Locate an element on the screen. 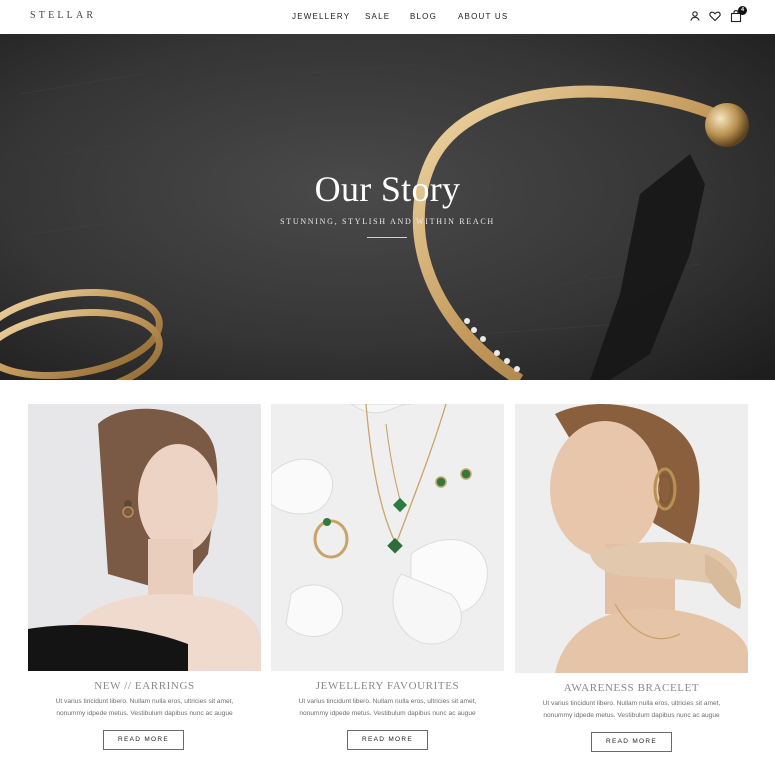 This screenshot has height=776, width=775. card-image-earrings is located at coordinates (144, 537).